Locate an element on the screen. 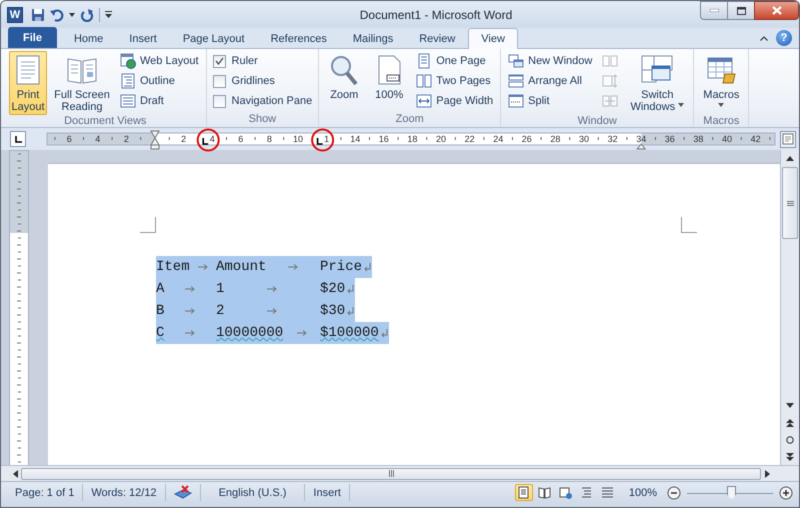  reset-window-icon is located at coordinates (610, 101).